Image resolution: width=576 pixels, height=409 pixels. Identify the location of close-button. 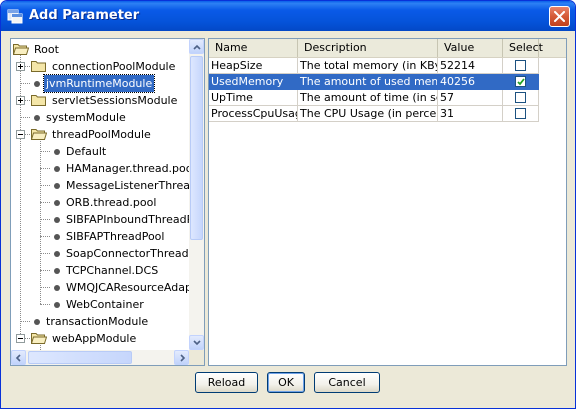
(559, 16).